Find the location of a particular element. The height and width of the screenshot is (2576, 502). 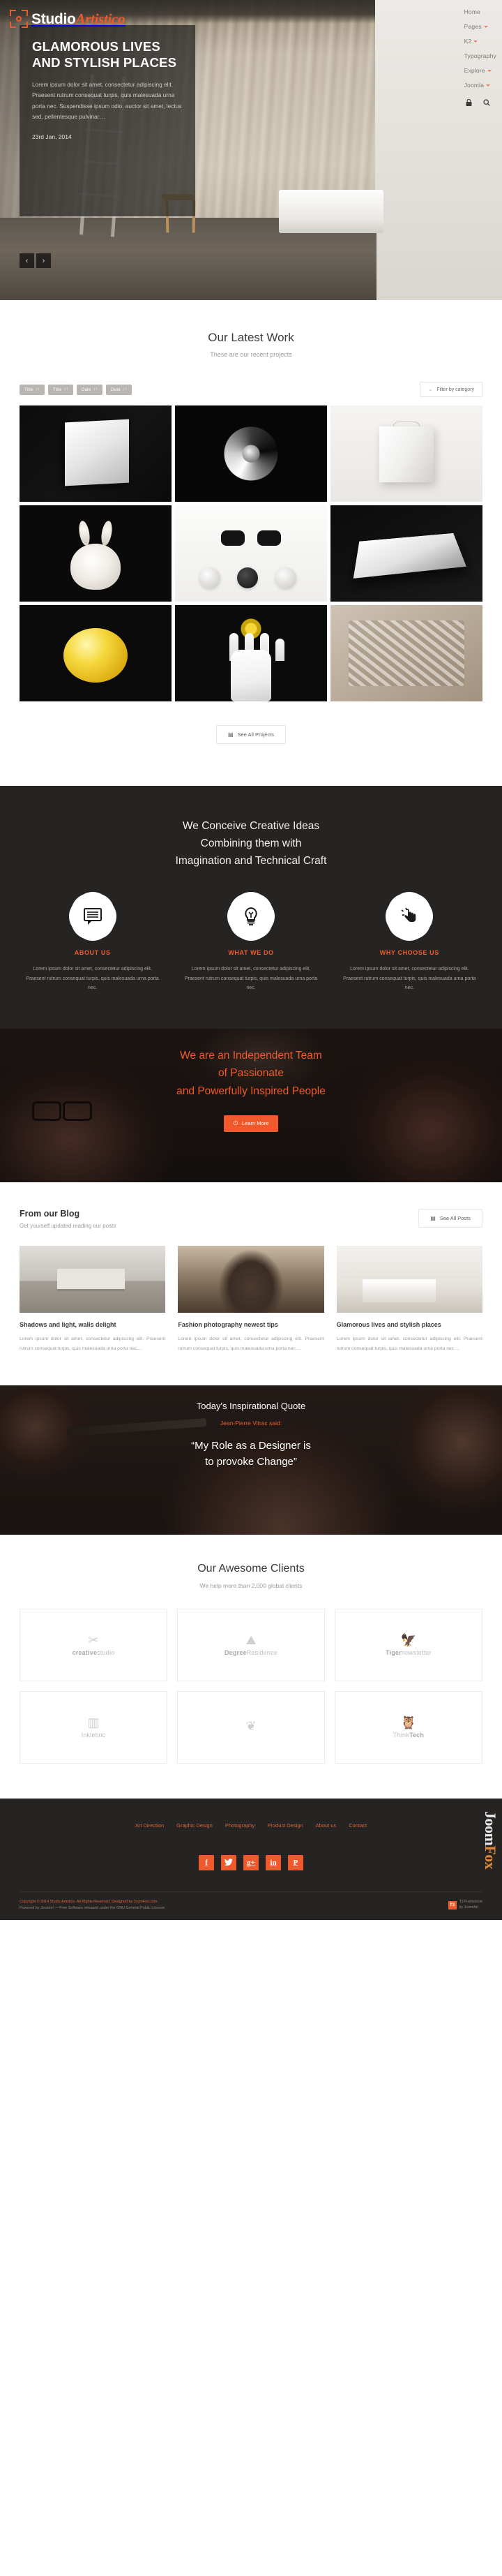

nav-label: Explore is located at coordinates (474, 70).